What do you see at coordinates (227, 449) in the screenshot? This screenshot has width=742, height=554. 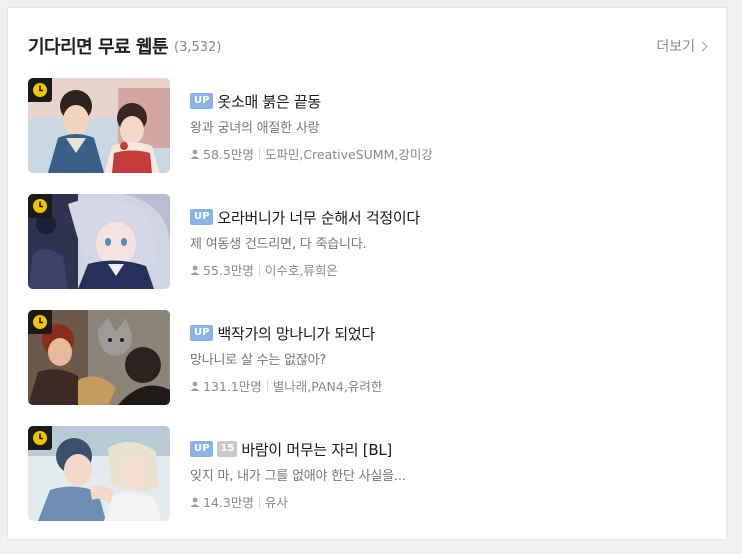 I see `age-rating-badge: 15` at bounding box center [227, 449].